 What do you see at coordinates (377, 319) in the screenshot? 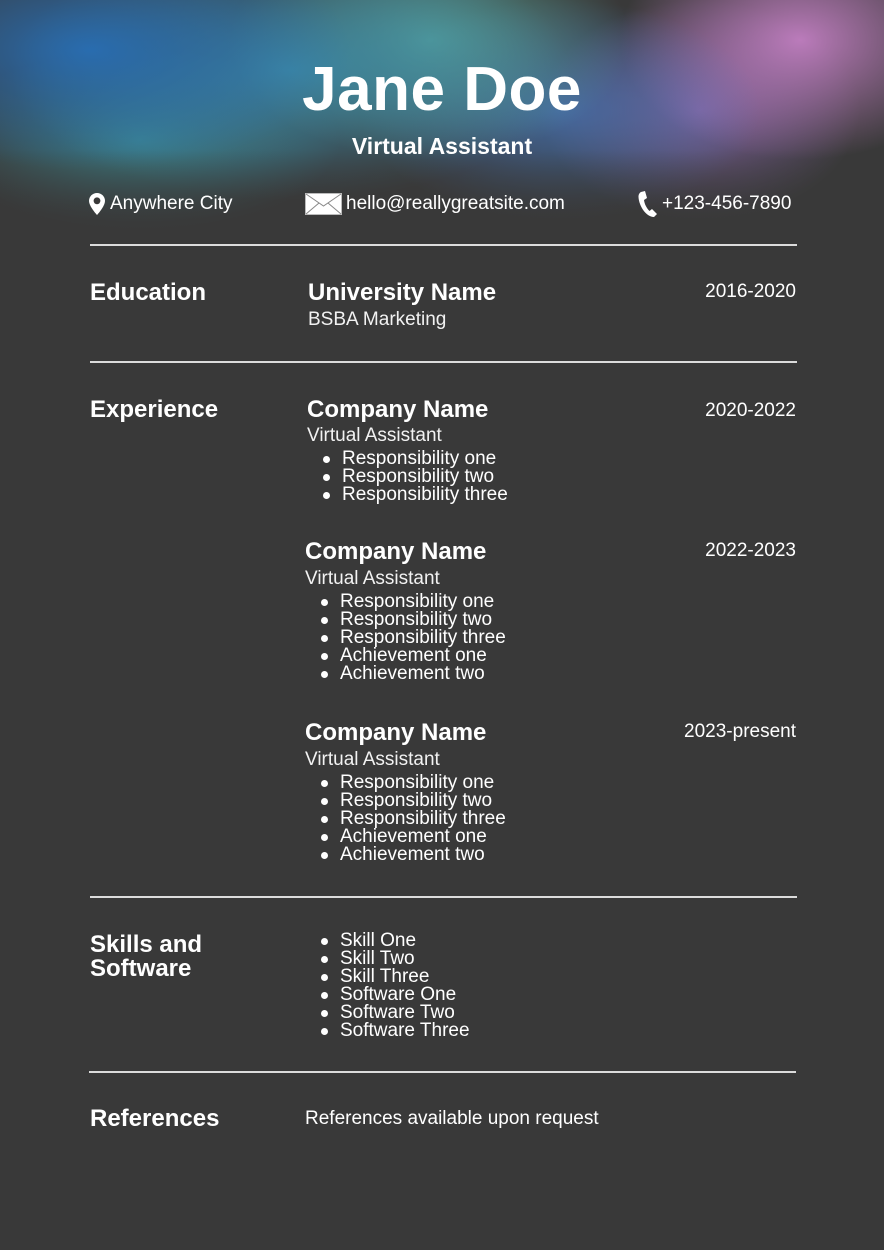
I see `degree: BSBA Marketing` at bounding box center [377, 319].